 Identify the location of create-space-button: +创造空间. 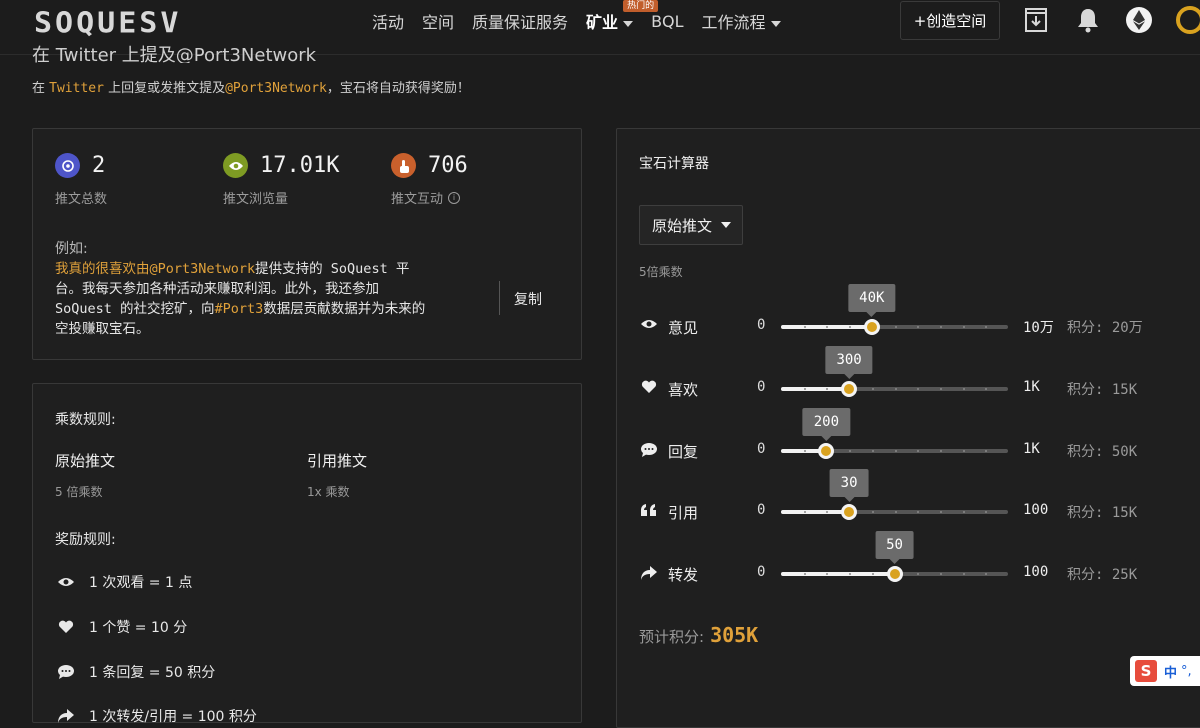
(950, 20).